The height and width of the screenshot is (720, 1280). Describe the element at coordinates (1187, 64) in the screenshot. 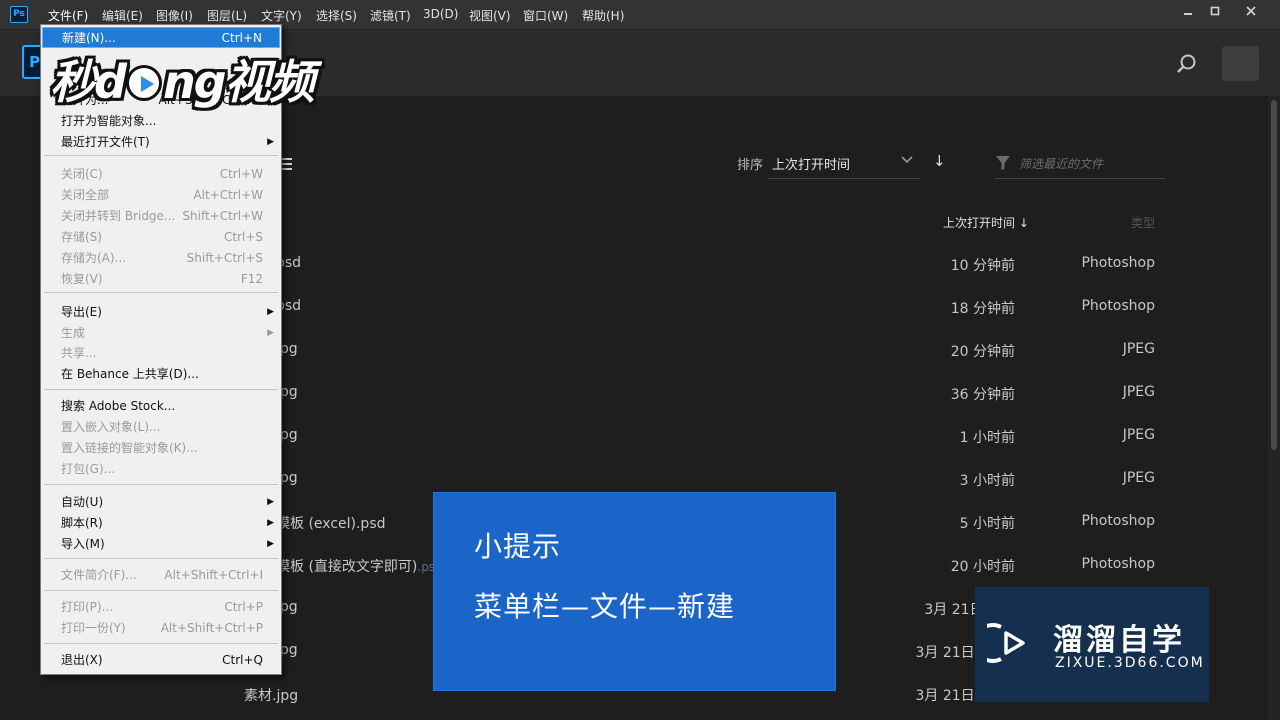

I see `search-icon` at that location.